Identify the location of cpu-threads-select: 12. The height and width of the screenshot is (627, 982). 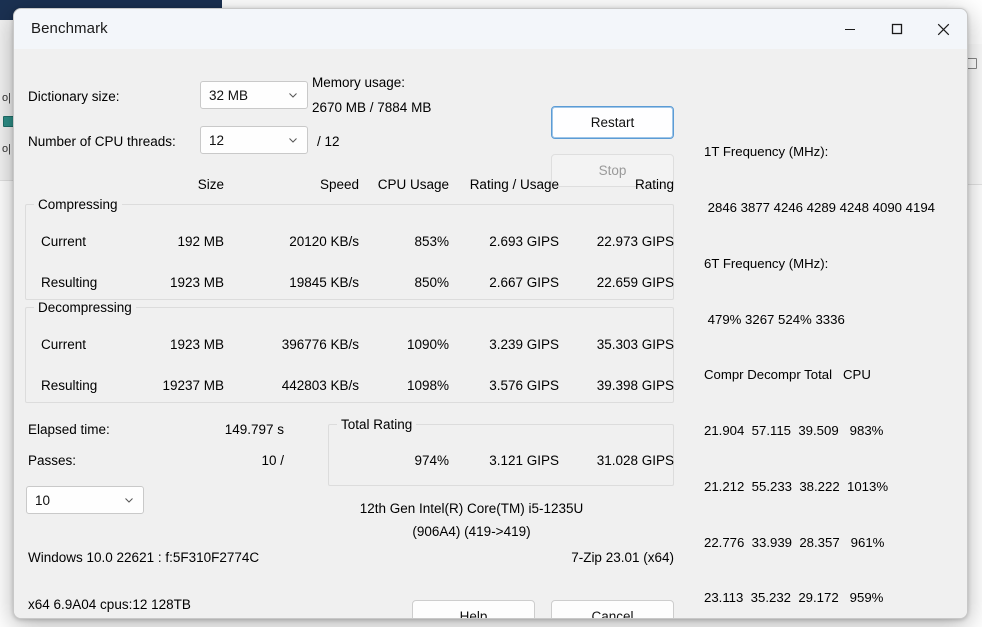
(254, 140).